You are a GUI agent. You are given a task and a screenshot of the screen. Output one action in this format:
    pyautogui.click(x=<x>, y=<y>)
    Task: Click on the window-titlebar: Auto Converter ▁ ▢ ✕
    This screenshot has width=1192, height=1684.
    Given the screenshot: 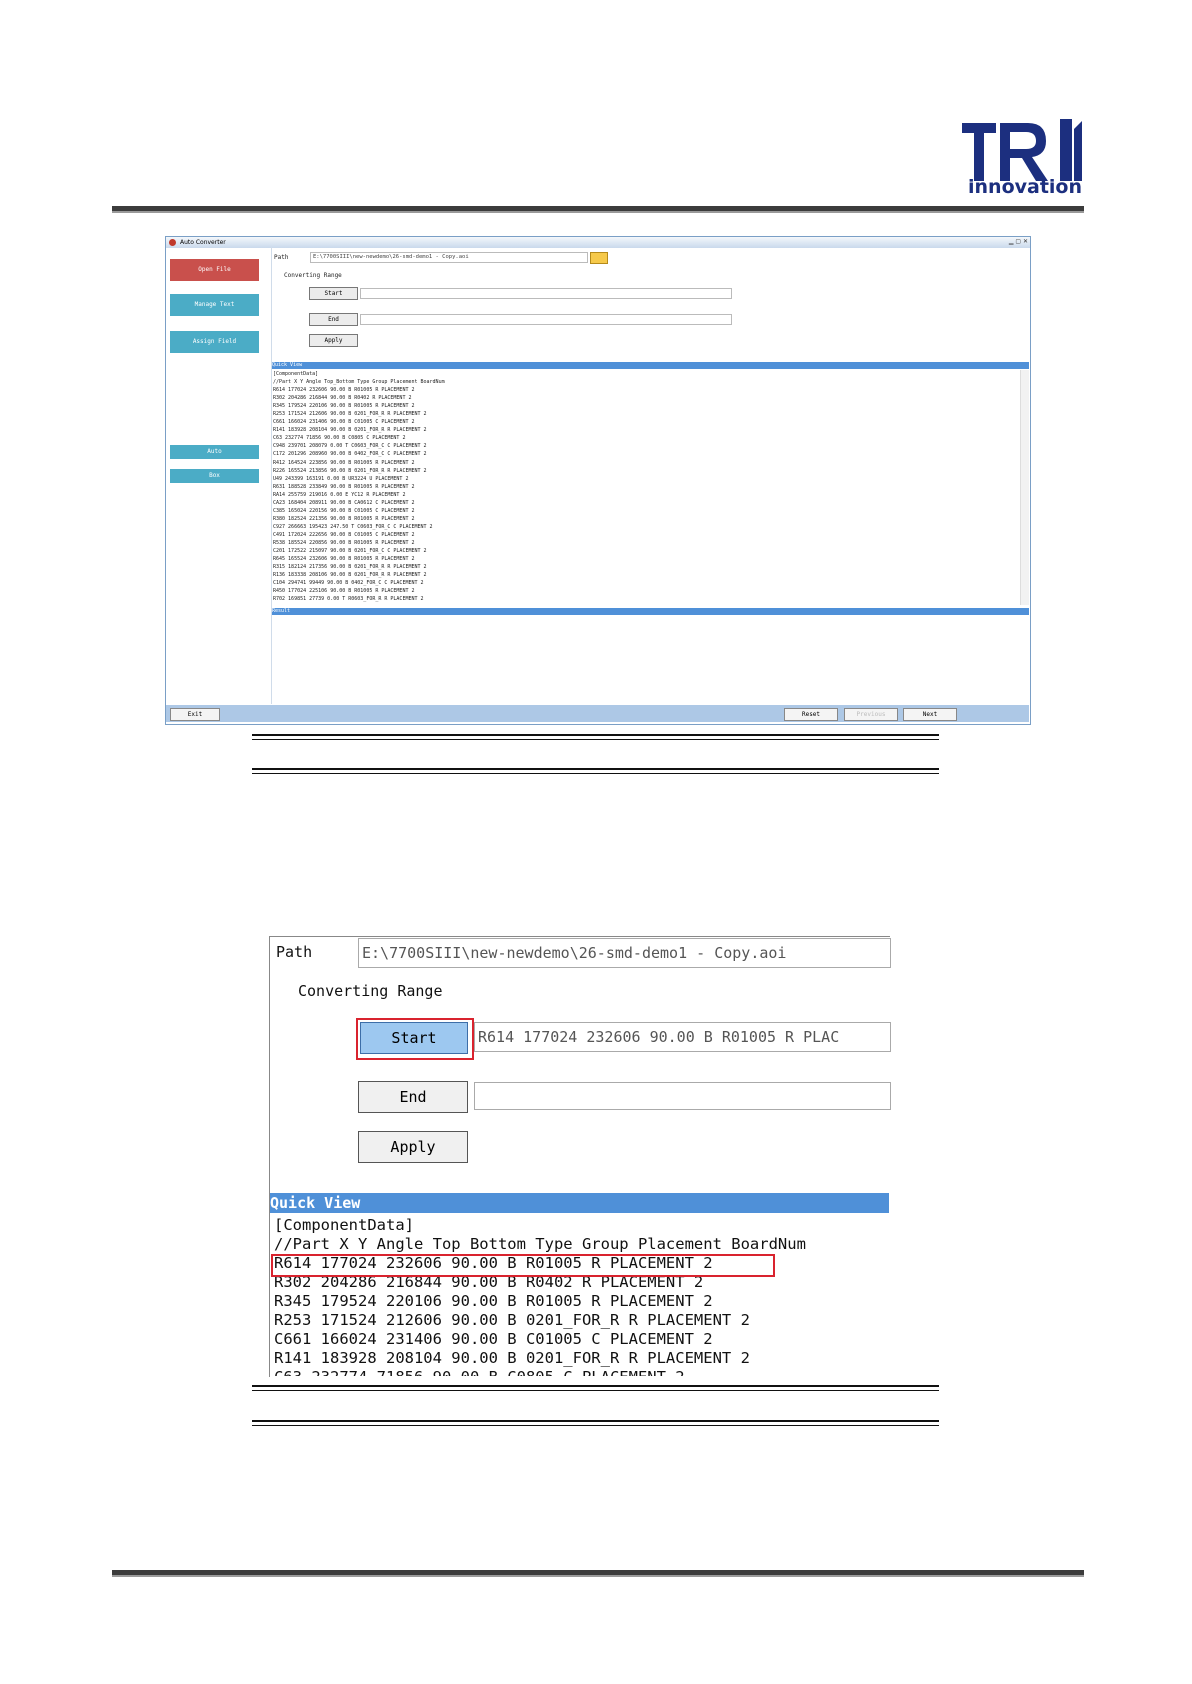 What is the action you would take?
    pyautogui.click(x=598, y=242)
    